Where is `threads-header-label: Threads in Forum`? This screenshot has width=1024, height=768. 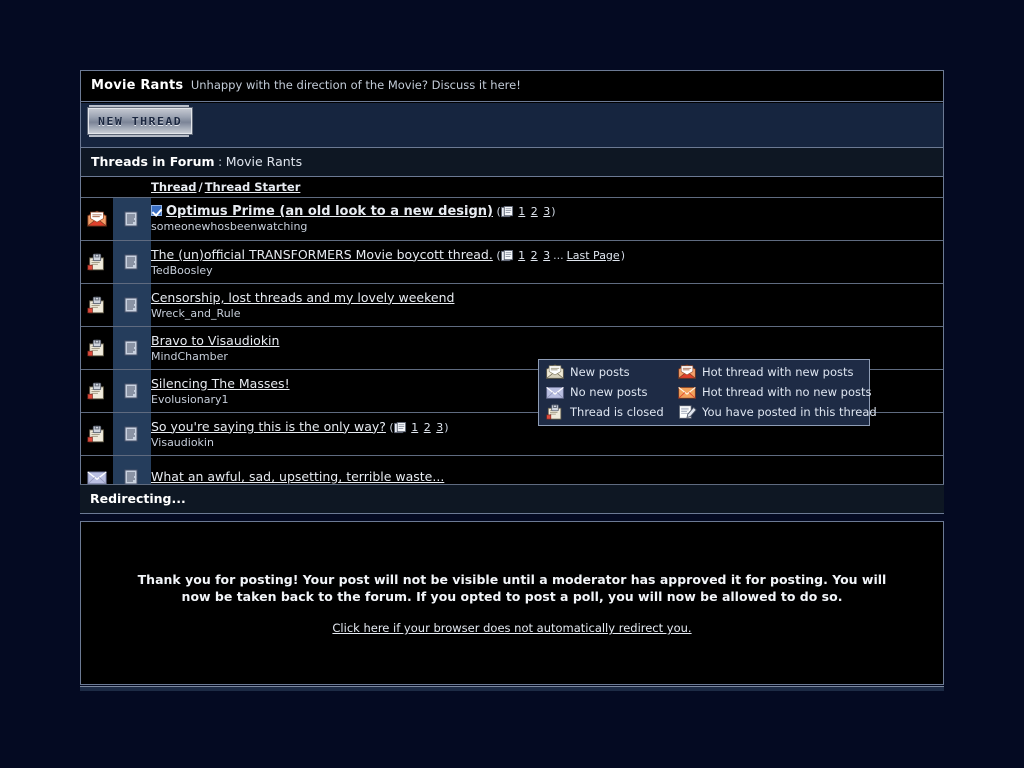
threads-header-label: Threads in Forum is located at coordinates (153, 161).